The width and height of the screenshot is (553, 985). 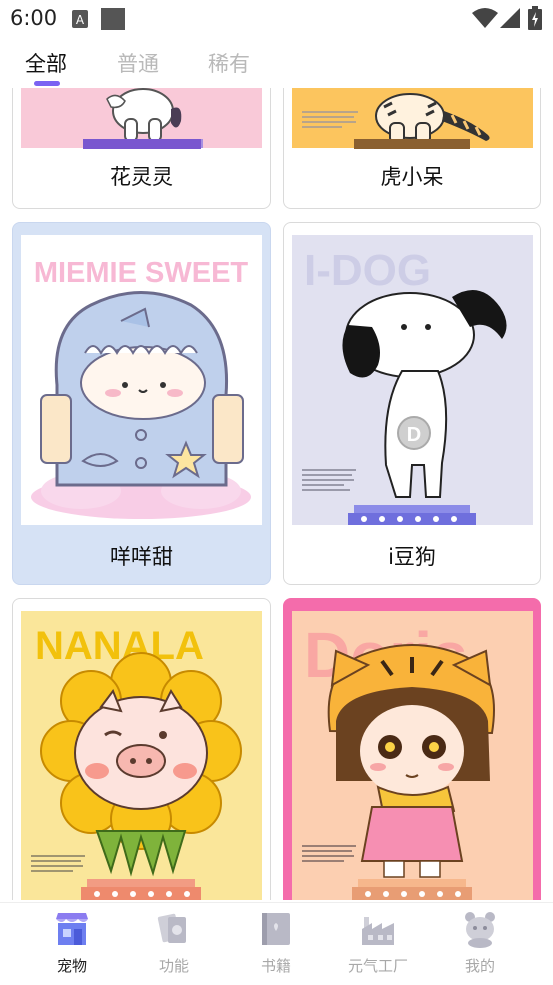 What do you see at coordinates (485, 18) in the screenshot?
I see `wifi-icon` at bounding box center [485, 18].